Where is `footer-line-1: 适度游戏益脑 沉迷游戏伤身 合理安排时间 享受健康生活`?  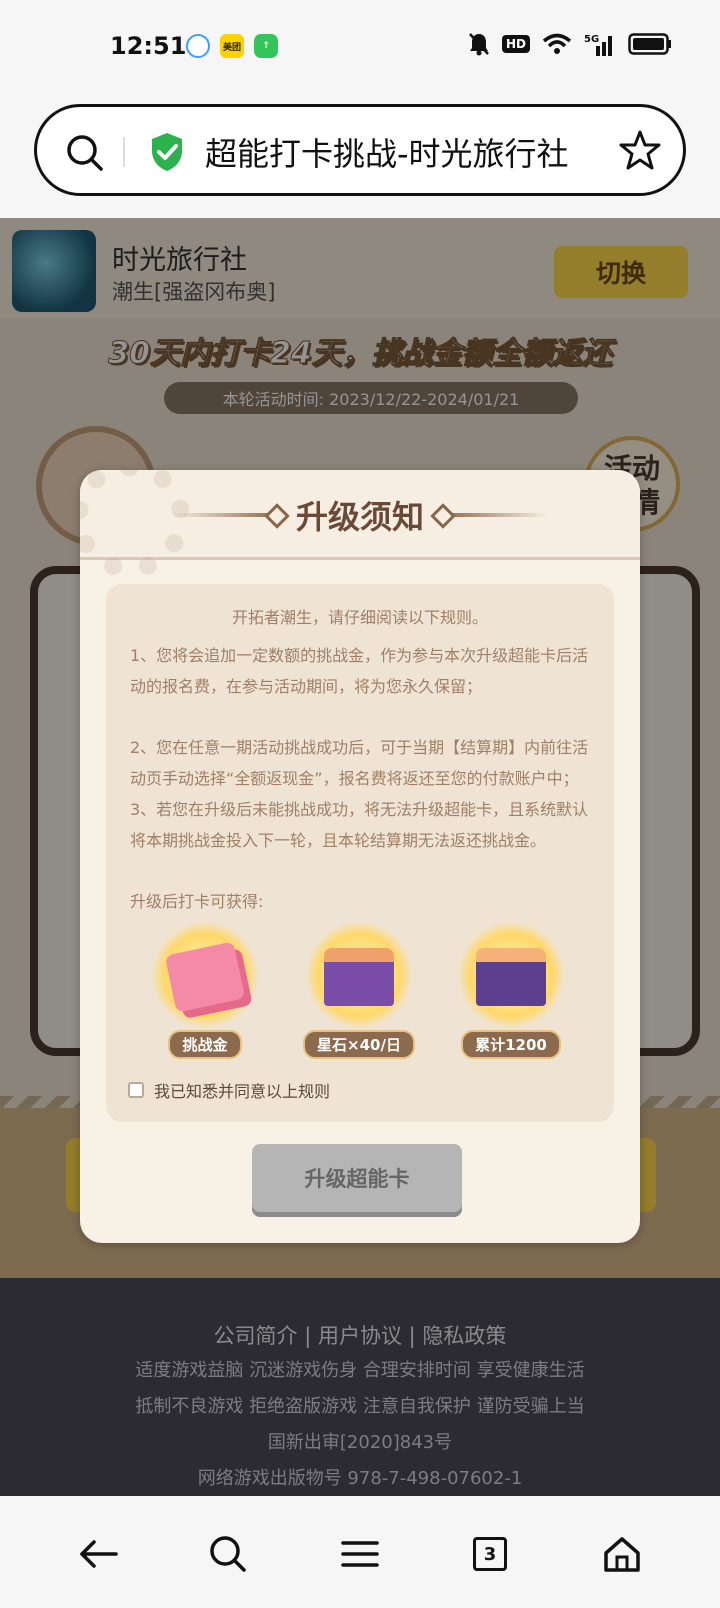 footer-line-1: 适度游戏益脑 沉迷游戏伤身 合理安排时间 享受健康生活 is located at coordinates (360, 1370).